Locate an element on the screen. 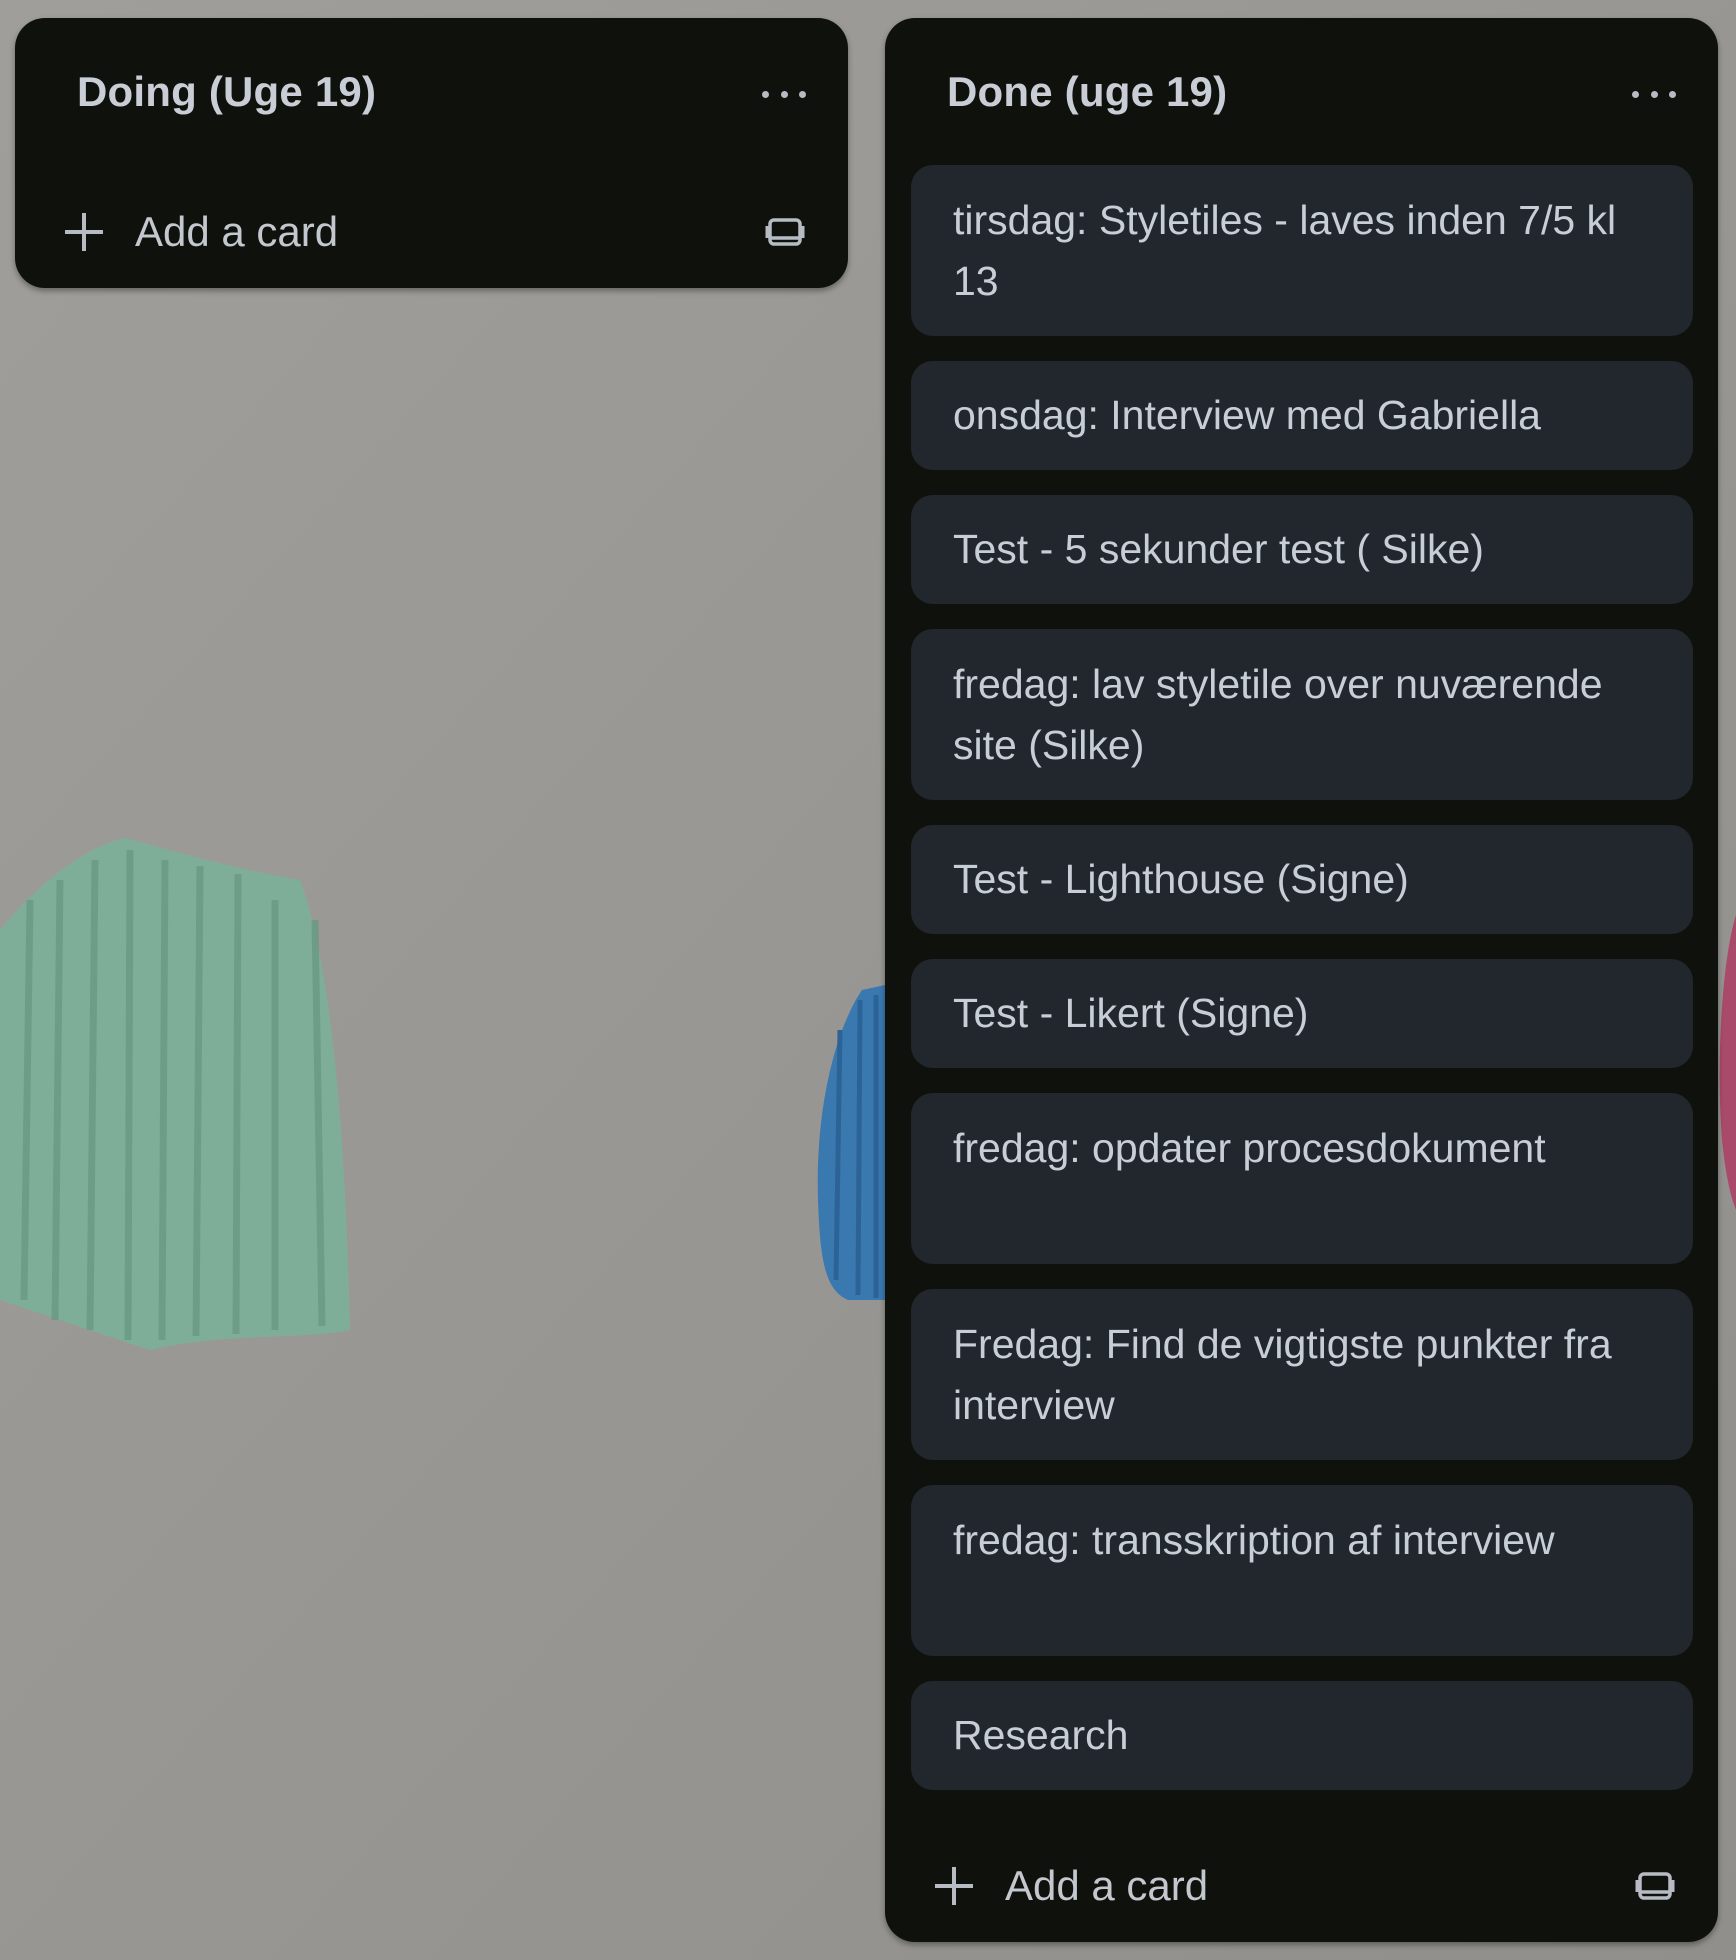 The width and height of the screenshot is (1736, 1960). list-header: Doing (Uge 19) is located at coordinates (431, 93).